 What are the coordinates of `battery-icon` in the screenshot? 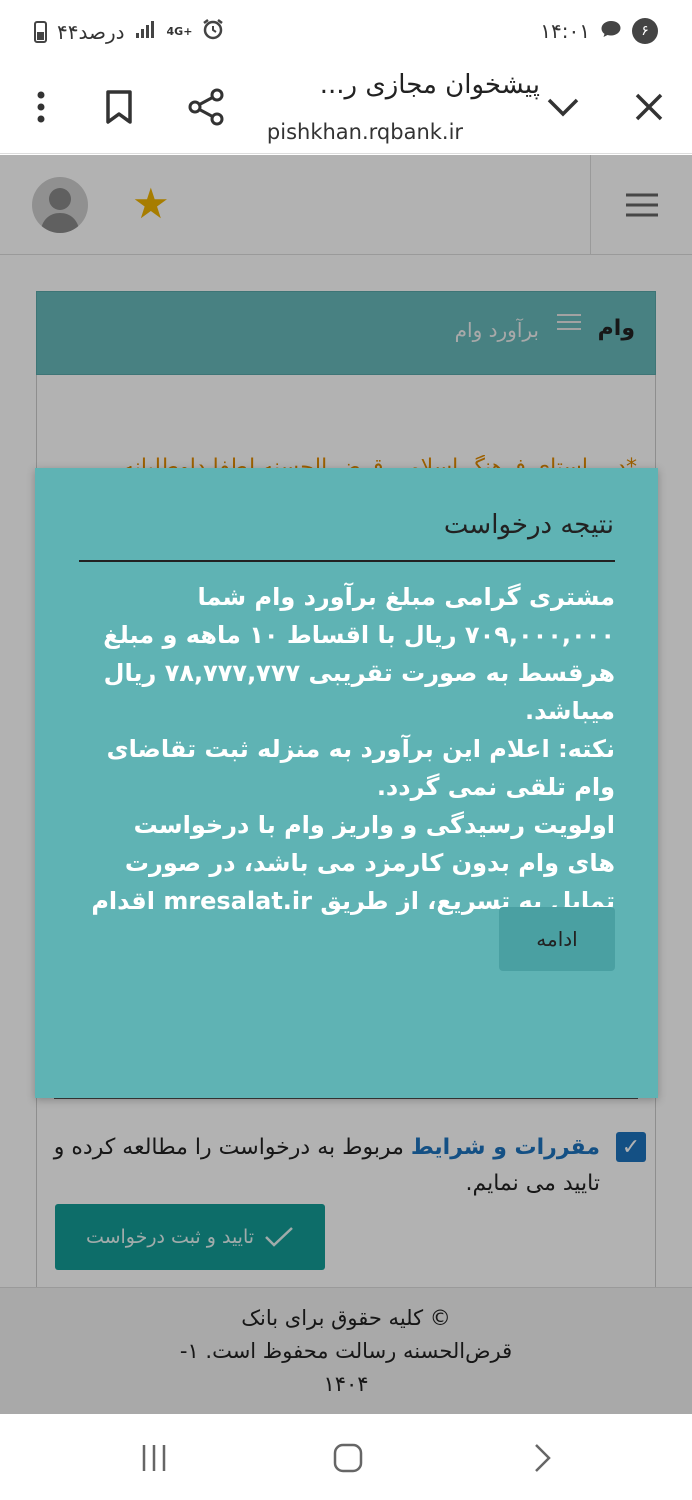 It's located at (40, 31).